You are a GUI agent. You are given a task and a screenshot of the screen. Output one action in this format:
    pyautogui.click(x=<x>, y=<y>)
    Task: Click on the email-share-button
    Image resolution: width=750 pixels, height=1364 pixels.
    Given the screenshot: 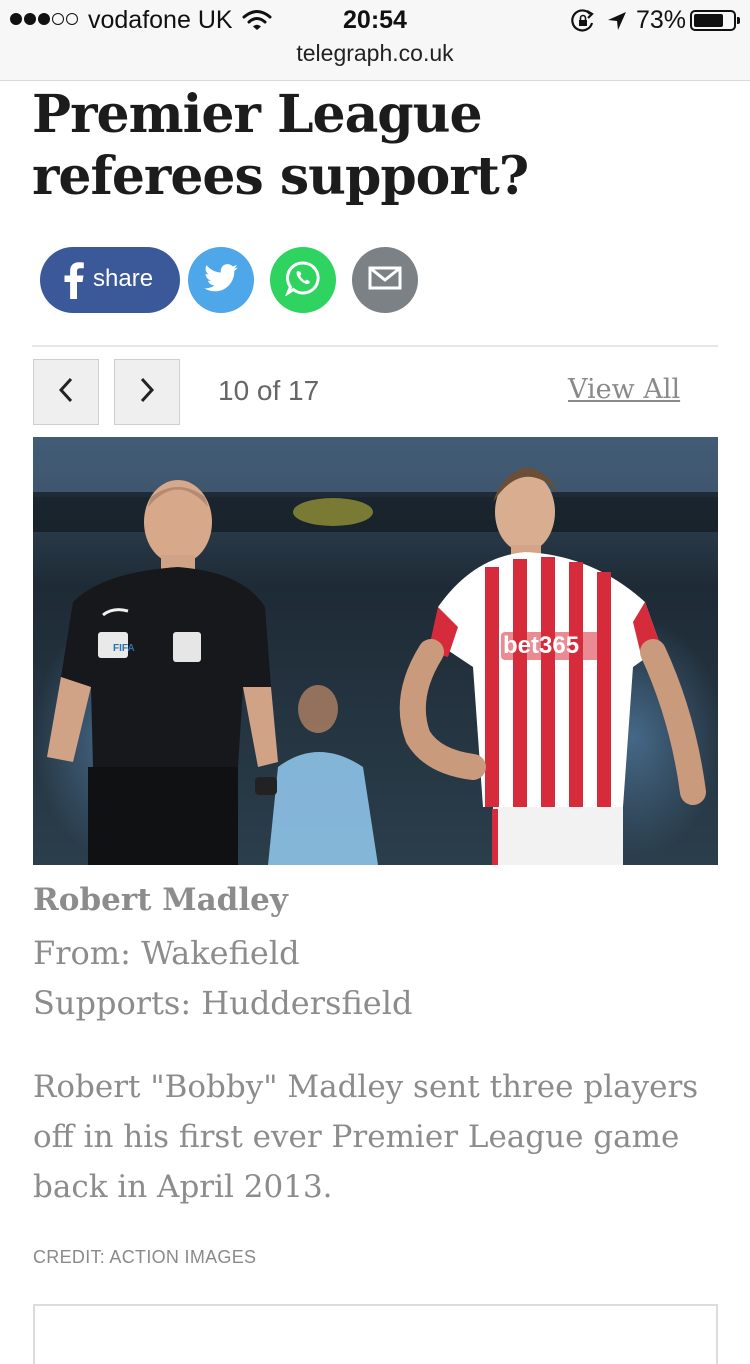 What is the action you would take?
    pyautogui.click(x=385, y=280)
    